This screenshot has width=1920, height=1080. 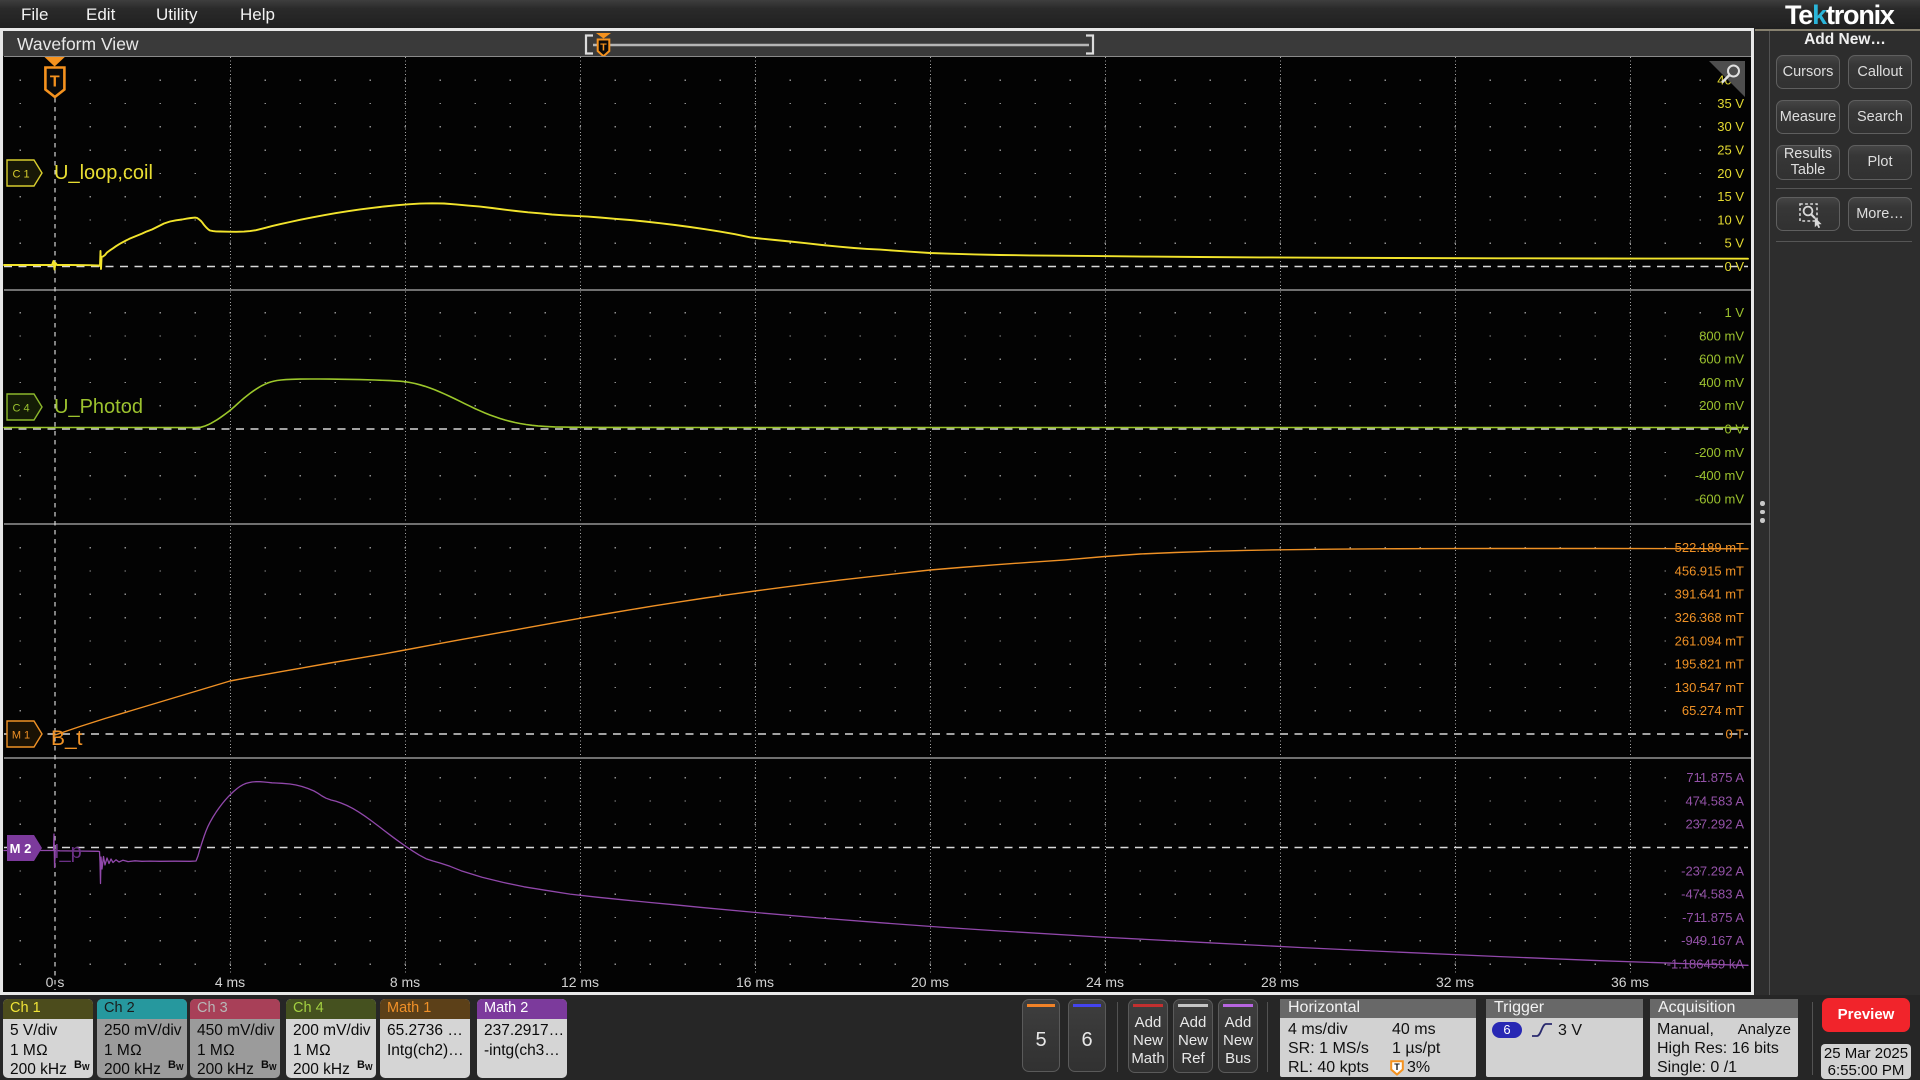 What do you see at coordinates (1712, 894) in the screenshot?
I see `svg-text: -474.583 A` at bounding box center [1712, 894].